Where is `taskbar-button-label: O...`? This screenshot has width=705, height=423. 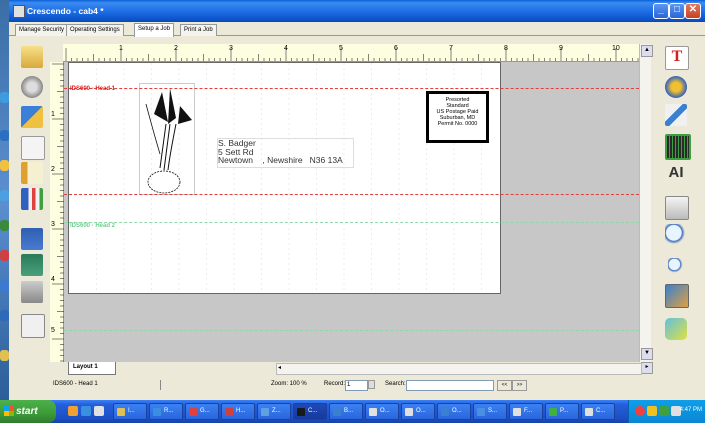
taskbar-button-label: O... is located at coordinates (421, 411).